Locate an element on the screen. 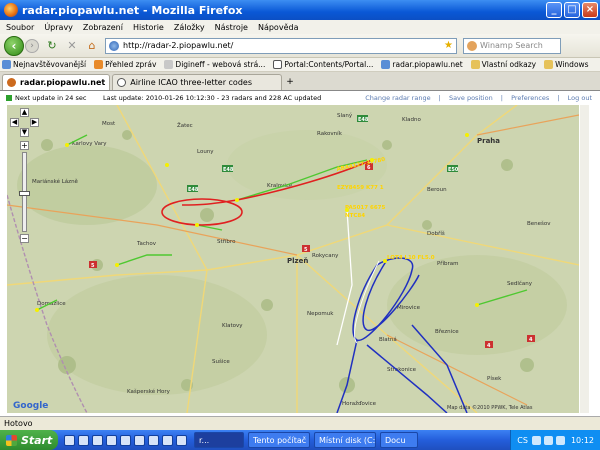  status-indicator is located at coordinates (9, 98).